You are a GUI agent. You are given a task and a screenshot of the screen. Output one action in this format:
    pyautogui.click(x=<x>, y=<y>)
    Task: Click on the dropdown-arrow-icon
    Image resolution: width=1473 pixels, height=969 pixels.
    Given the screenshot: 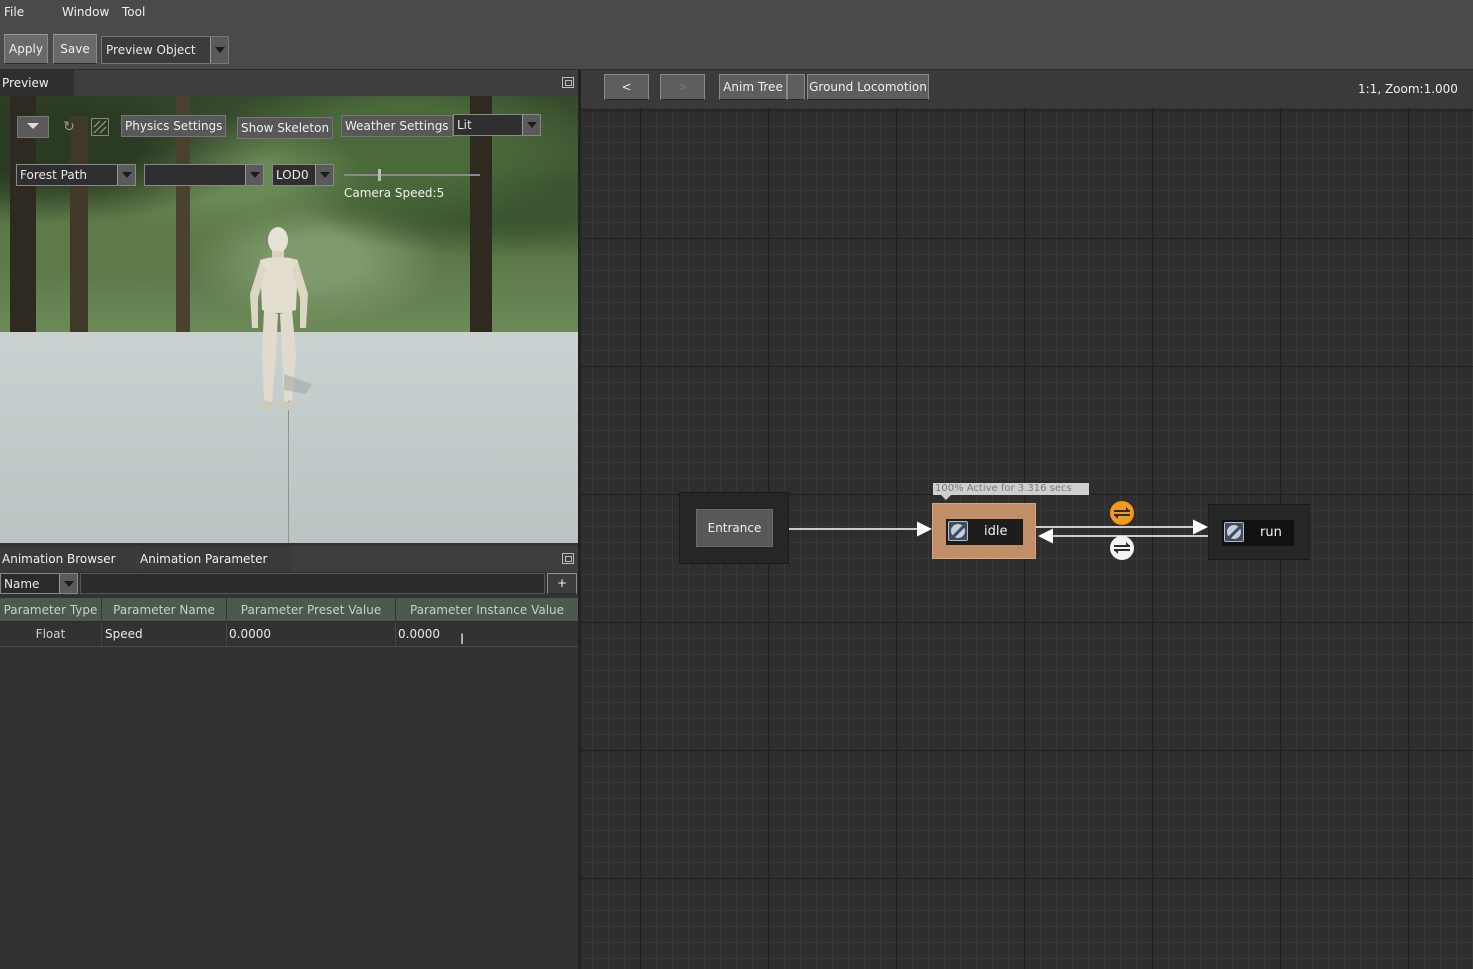 What is the action you would take?
    pyautogui.click(x=33, y=126)
    